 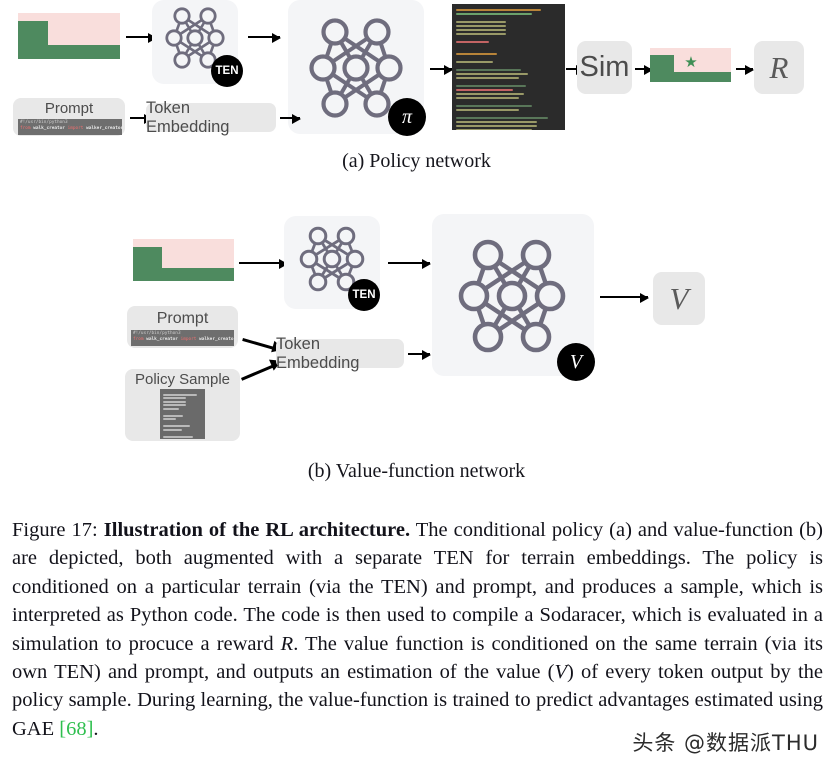 I want to click on figure-label: Figure 17:, so click(x=55, y=530).